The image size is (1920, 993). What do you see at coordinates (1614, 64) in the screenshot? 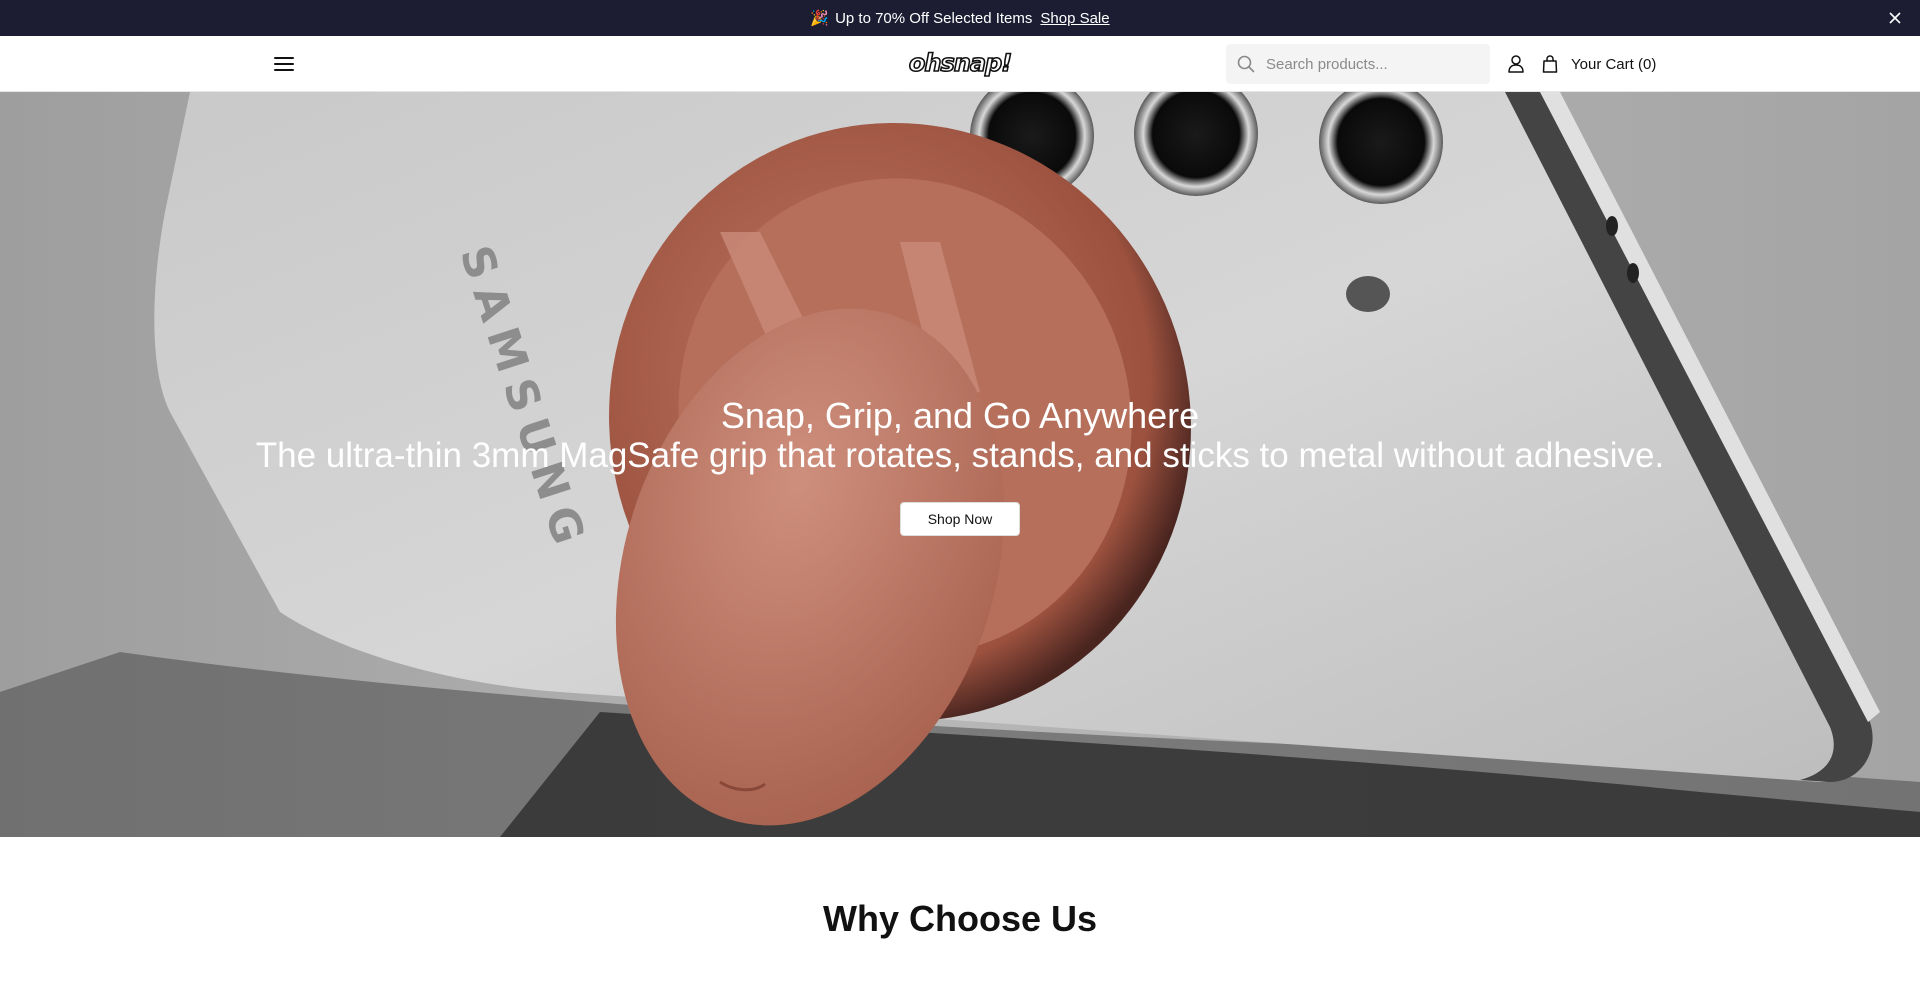
I see `cart-label: Your Cart (0)` at bounding box center [1614, 64].